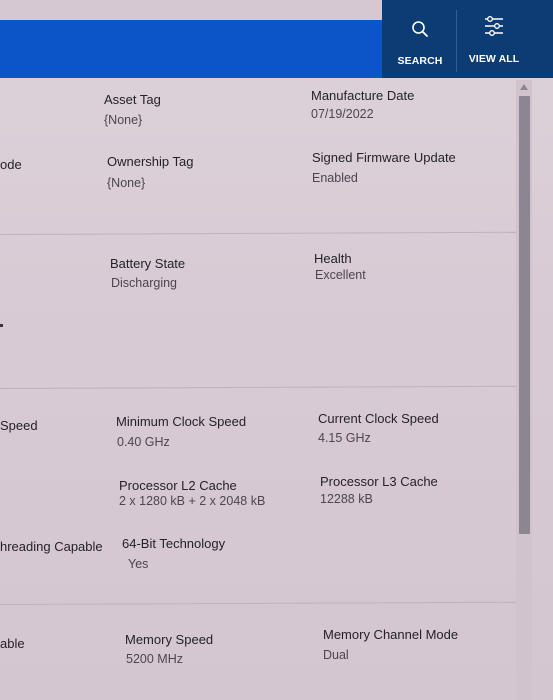 The image size is (553, 700). What do you see at coordinates (420, 39) in the screenshot?
I see `search-button: SEARCH` at bounding box center [420, 39].